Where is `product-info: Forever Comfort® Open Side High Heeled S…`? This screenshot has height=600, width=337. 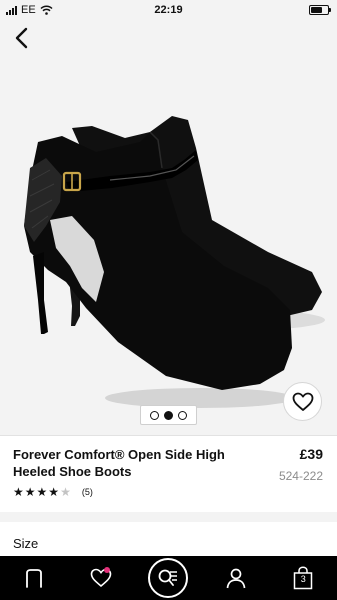 product-info: Forever Comfort® Open Side High Heeled S… is located at coordinates (168, 473).